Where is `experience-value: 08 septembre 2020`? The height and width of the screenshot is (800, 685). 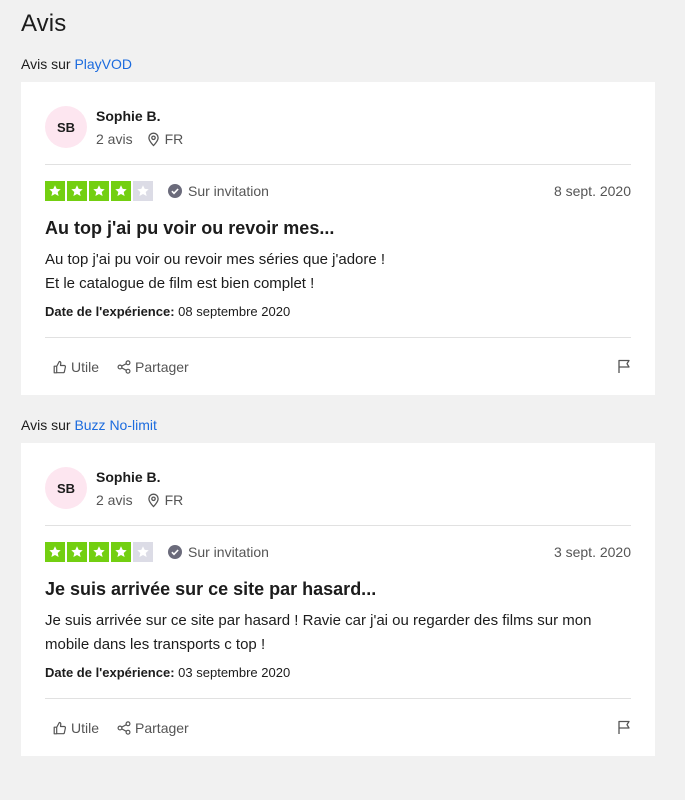
experience-value: 08 septembre 2020 is located at coordinates (234, 311).